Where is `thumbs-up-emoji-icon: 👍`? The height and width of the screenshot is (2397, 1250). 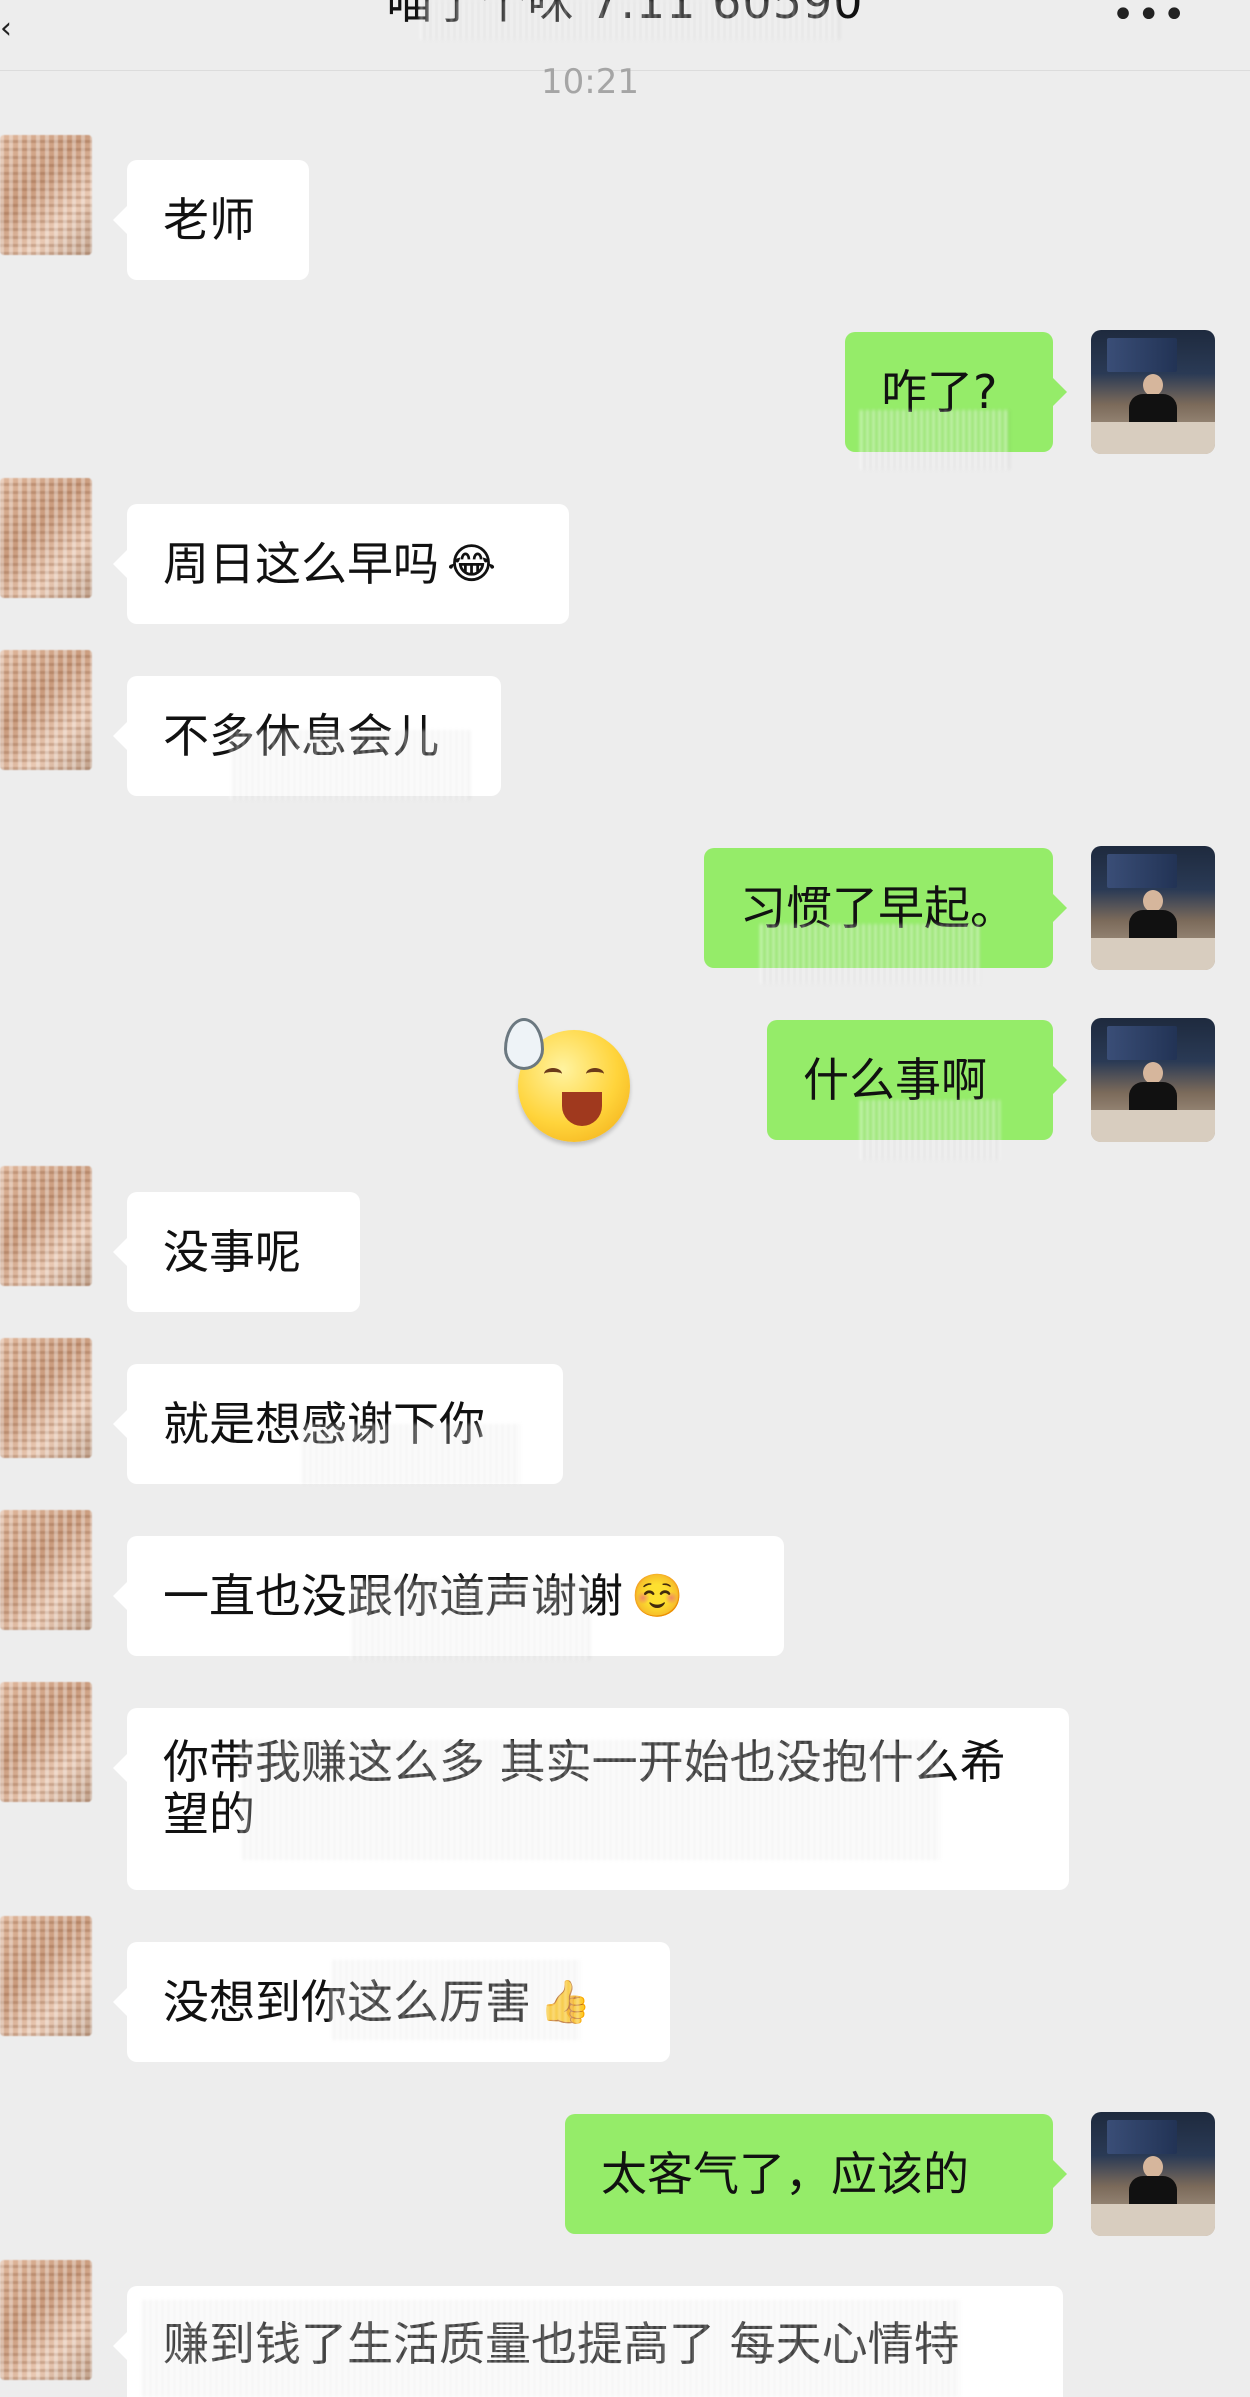 thumbs-up-emoji-icon: 👍 is located at coordinates (565, 2001).